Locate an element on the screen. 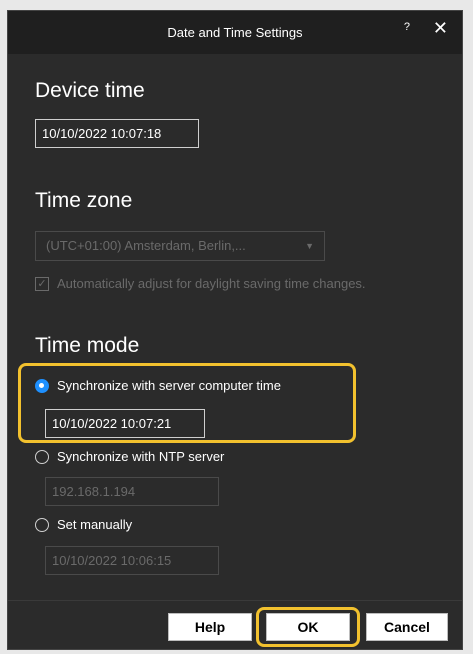 The image size is (473, 654). time-mode-heading: Time mode is located at coordinates (87, 345).